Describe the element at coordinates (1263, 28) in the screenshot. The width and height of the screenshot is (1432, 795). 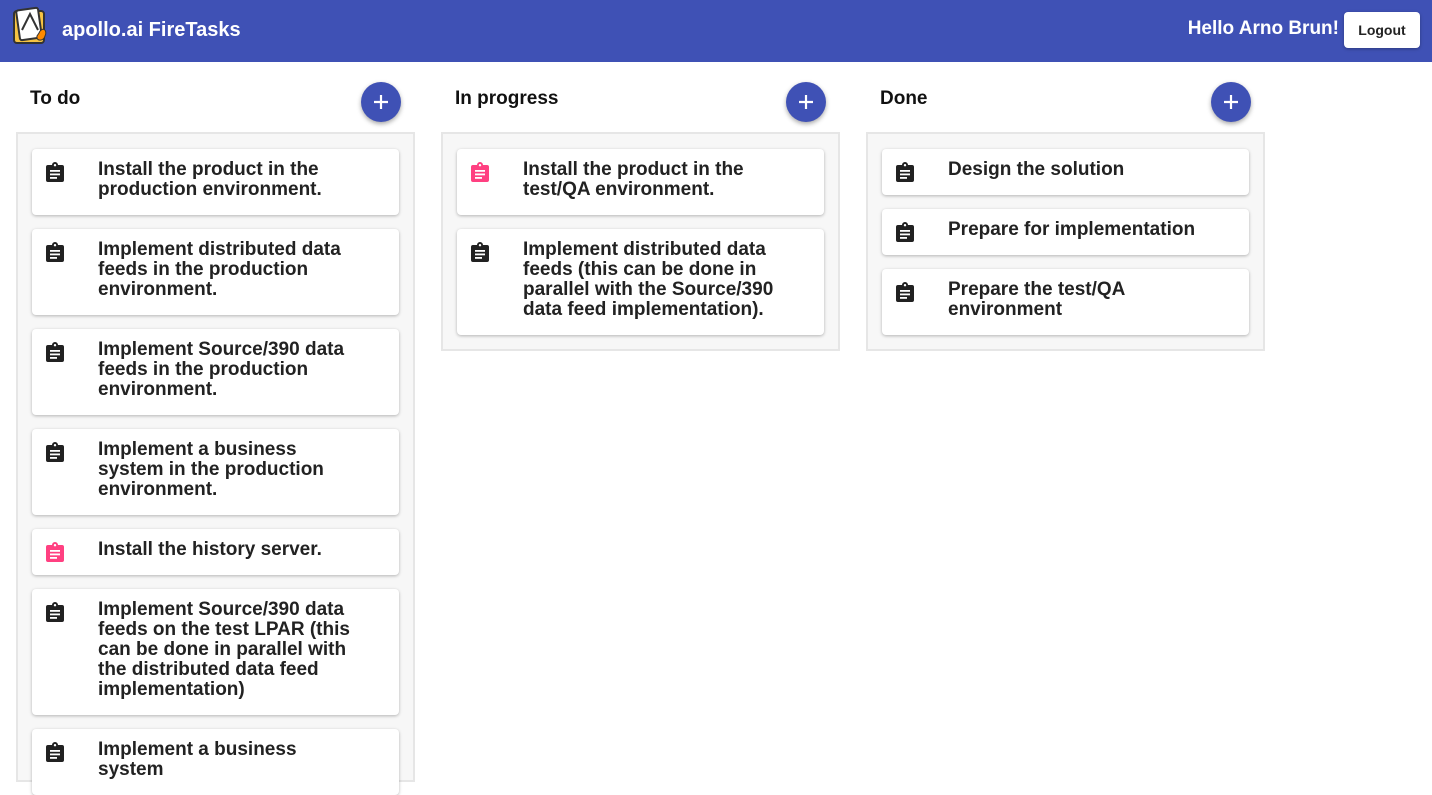
I see `user-greeting: Hello Arno Brun!` at that location.